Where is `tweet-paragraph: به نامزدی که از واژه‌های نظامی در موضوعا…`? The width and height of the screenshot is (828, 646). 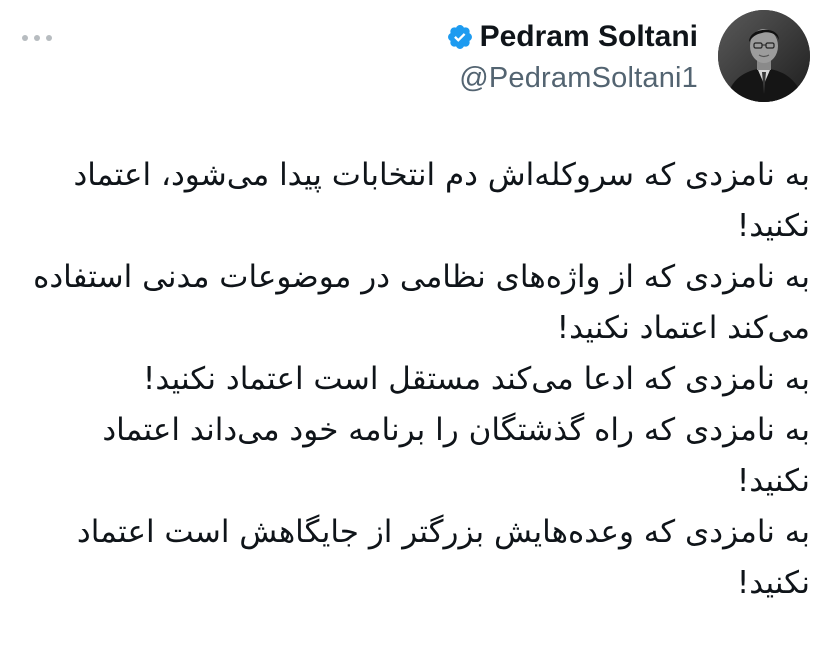
tweet-paragraph: به نامزدی که از واژه‌های نظامی در موضوعا… is located at coordinates (421, 302).